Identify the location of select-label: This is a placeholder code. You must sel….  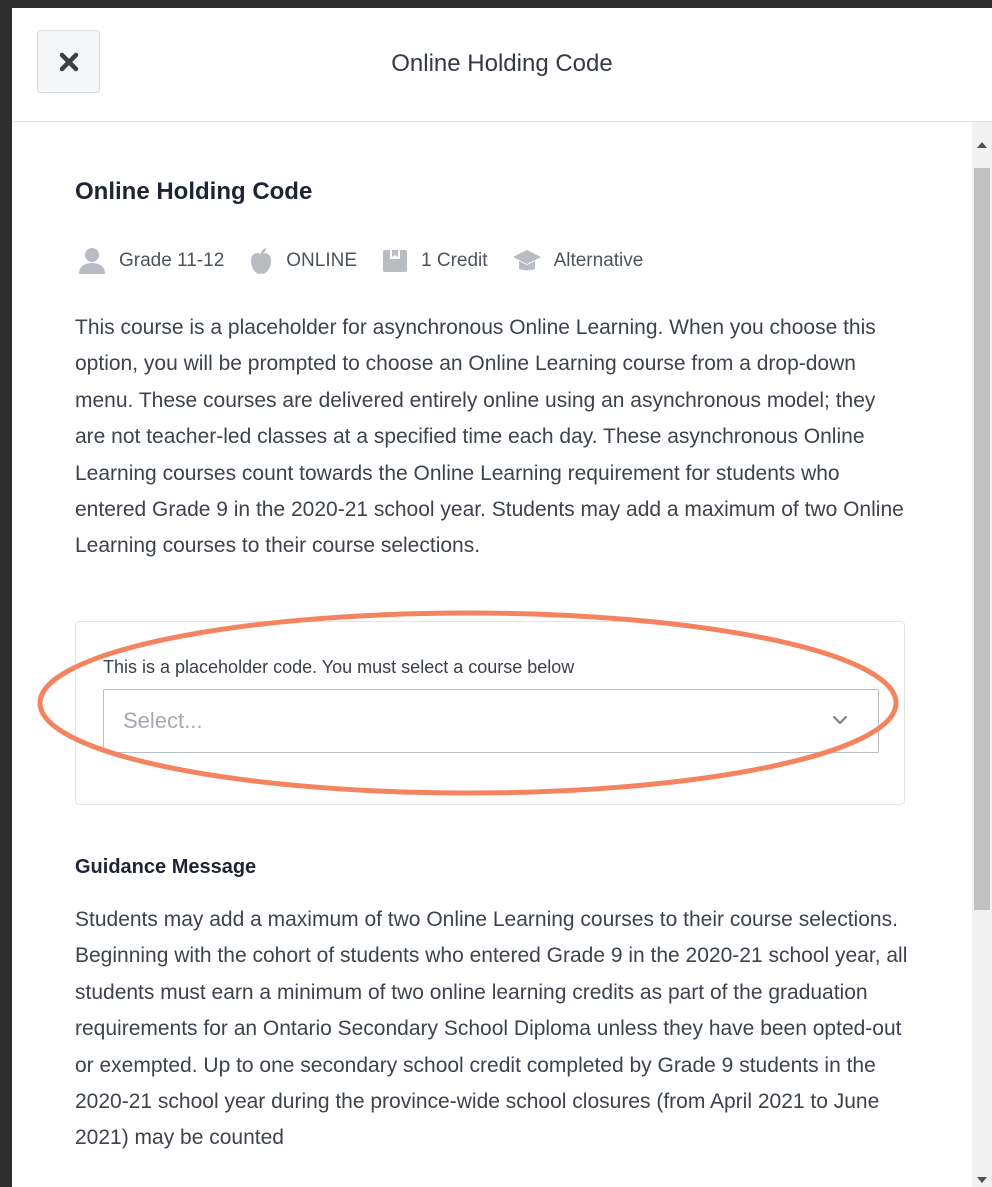
(339, 667).